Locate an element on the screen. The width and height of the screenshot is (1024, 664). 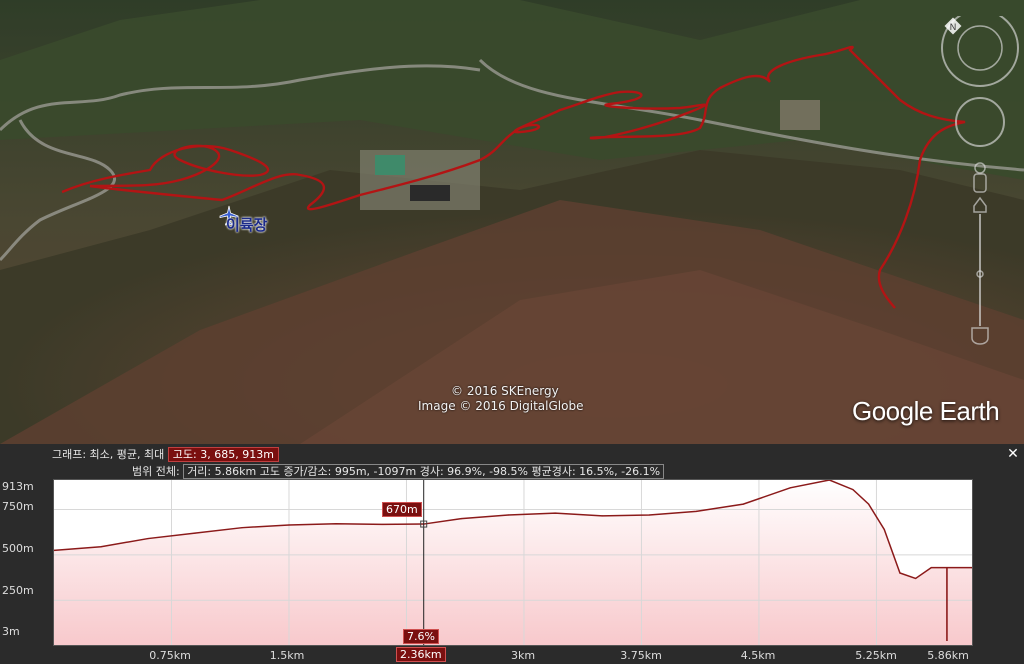
y-tick-label: 750m is located at coordinates (18, 506).